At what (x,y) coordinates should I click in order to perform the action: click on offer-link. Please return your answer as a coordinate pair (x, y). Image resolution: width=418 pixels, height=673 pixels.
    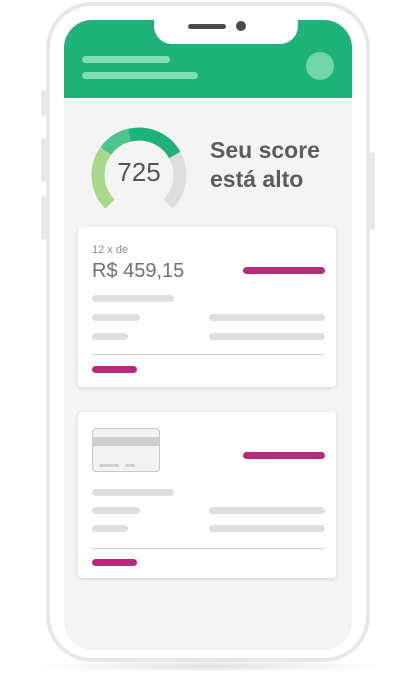
    Looking at the image, I should click on (114, 369).